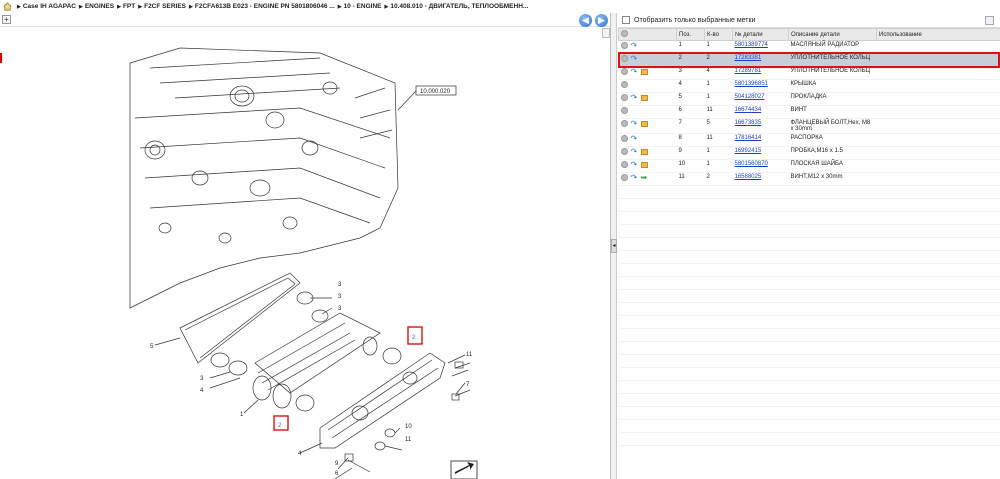 The height and width of the screenshot is (479, 1000). I want to click on table-row: ↷ 9 1 16992415 ПРОБКА,M16 x 1.5, so click(809, 153).